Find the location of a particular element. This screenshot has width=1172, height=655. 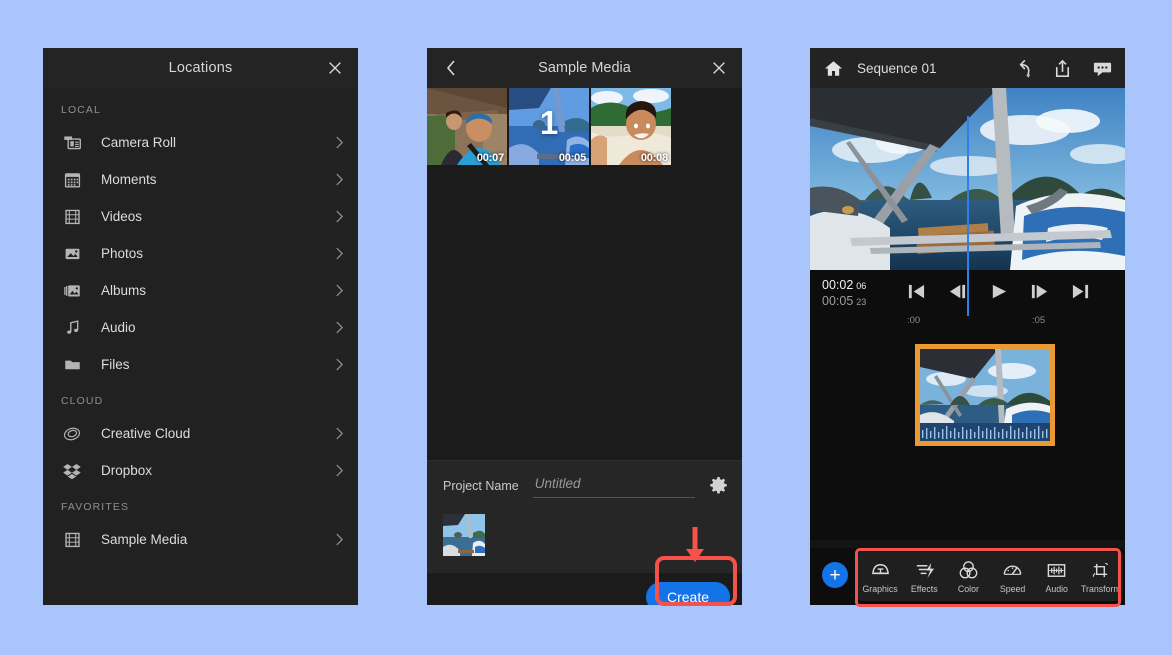

sidebar-item-label: Creative Cloud is located at coordinates (146, 433).